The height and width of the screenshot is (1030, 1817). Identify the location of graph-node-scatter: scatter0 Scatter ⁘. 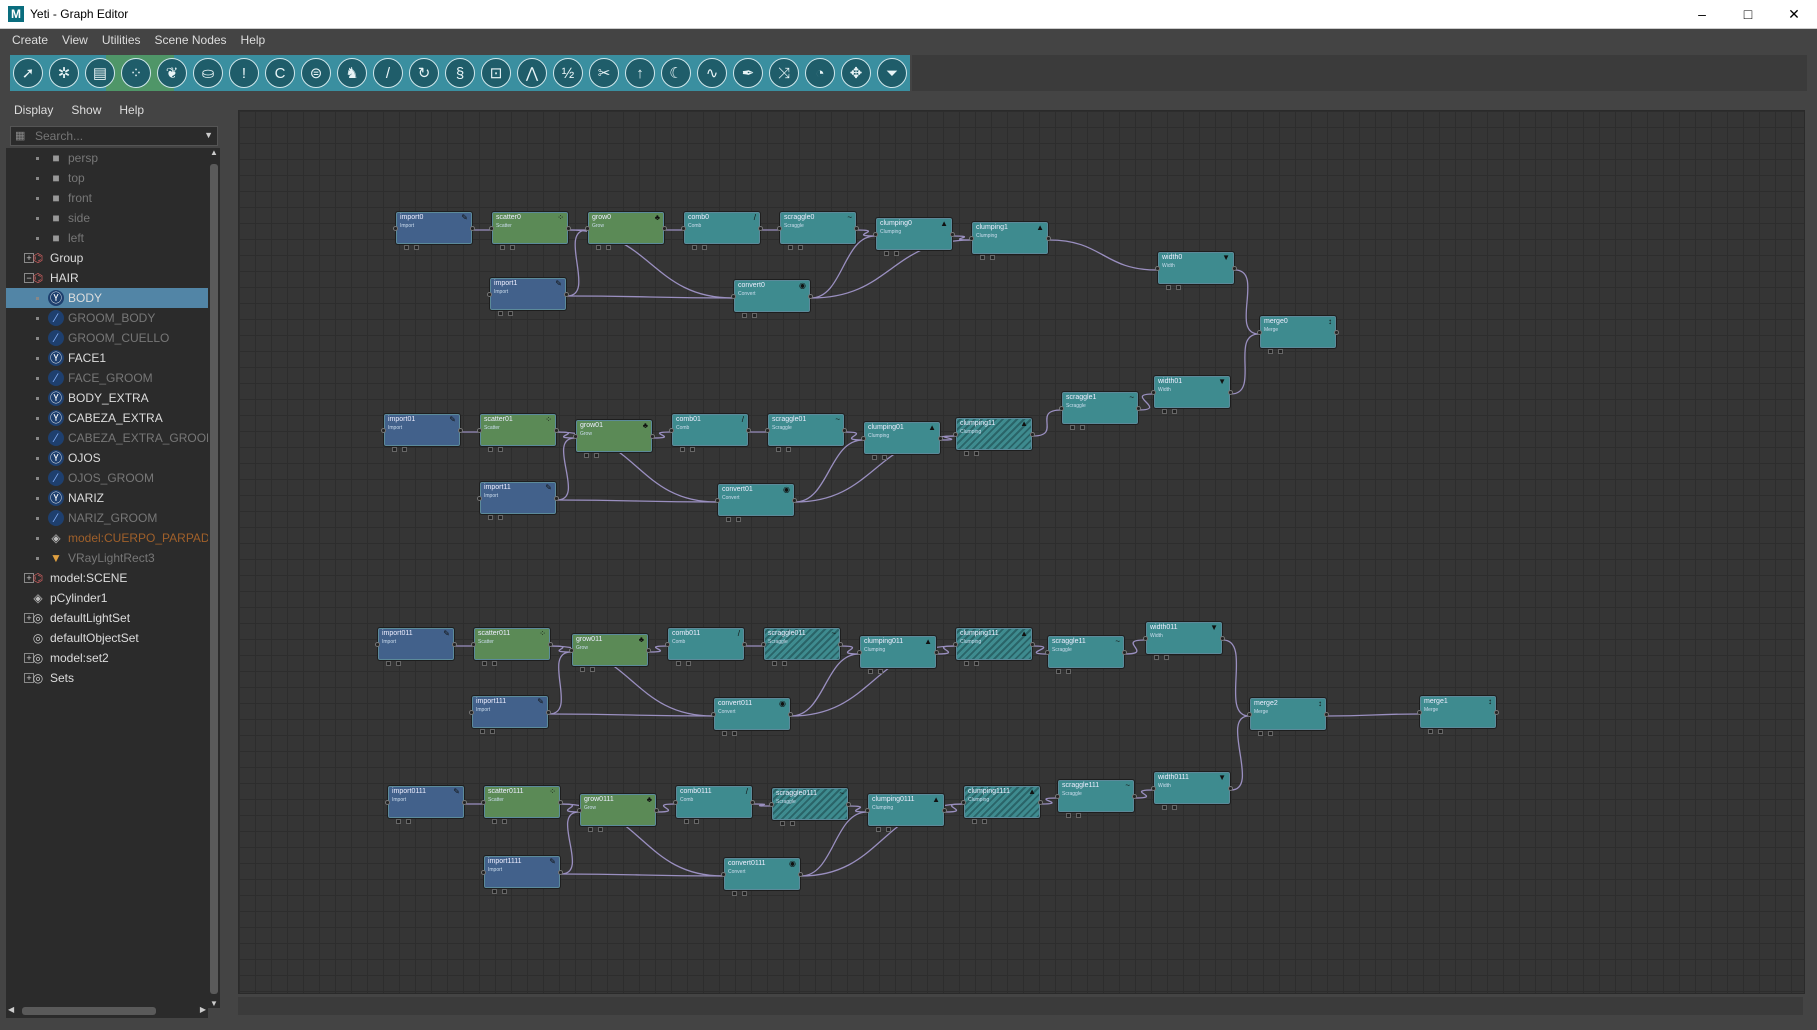
(530, 230).